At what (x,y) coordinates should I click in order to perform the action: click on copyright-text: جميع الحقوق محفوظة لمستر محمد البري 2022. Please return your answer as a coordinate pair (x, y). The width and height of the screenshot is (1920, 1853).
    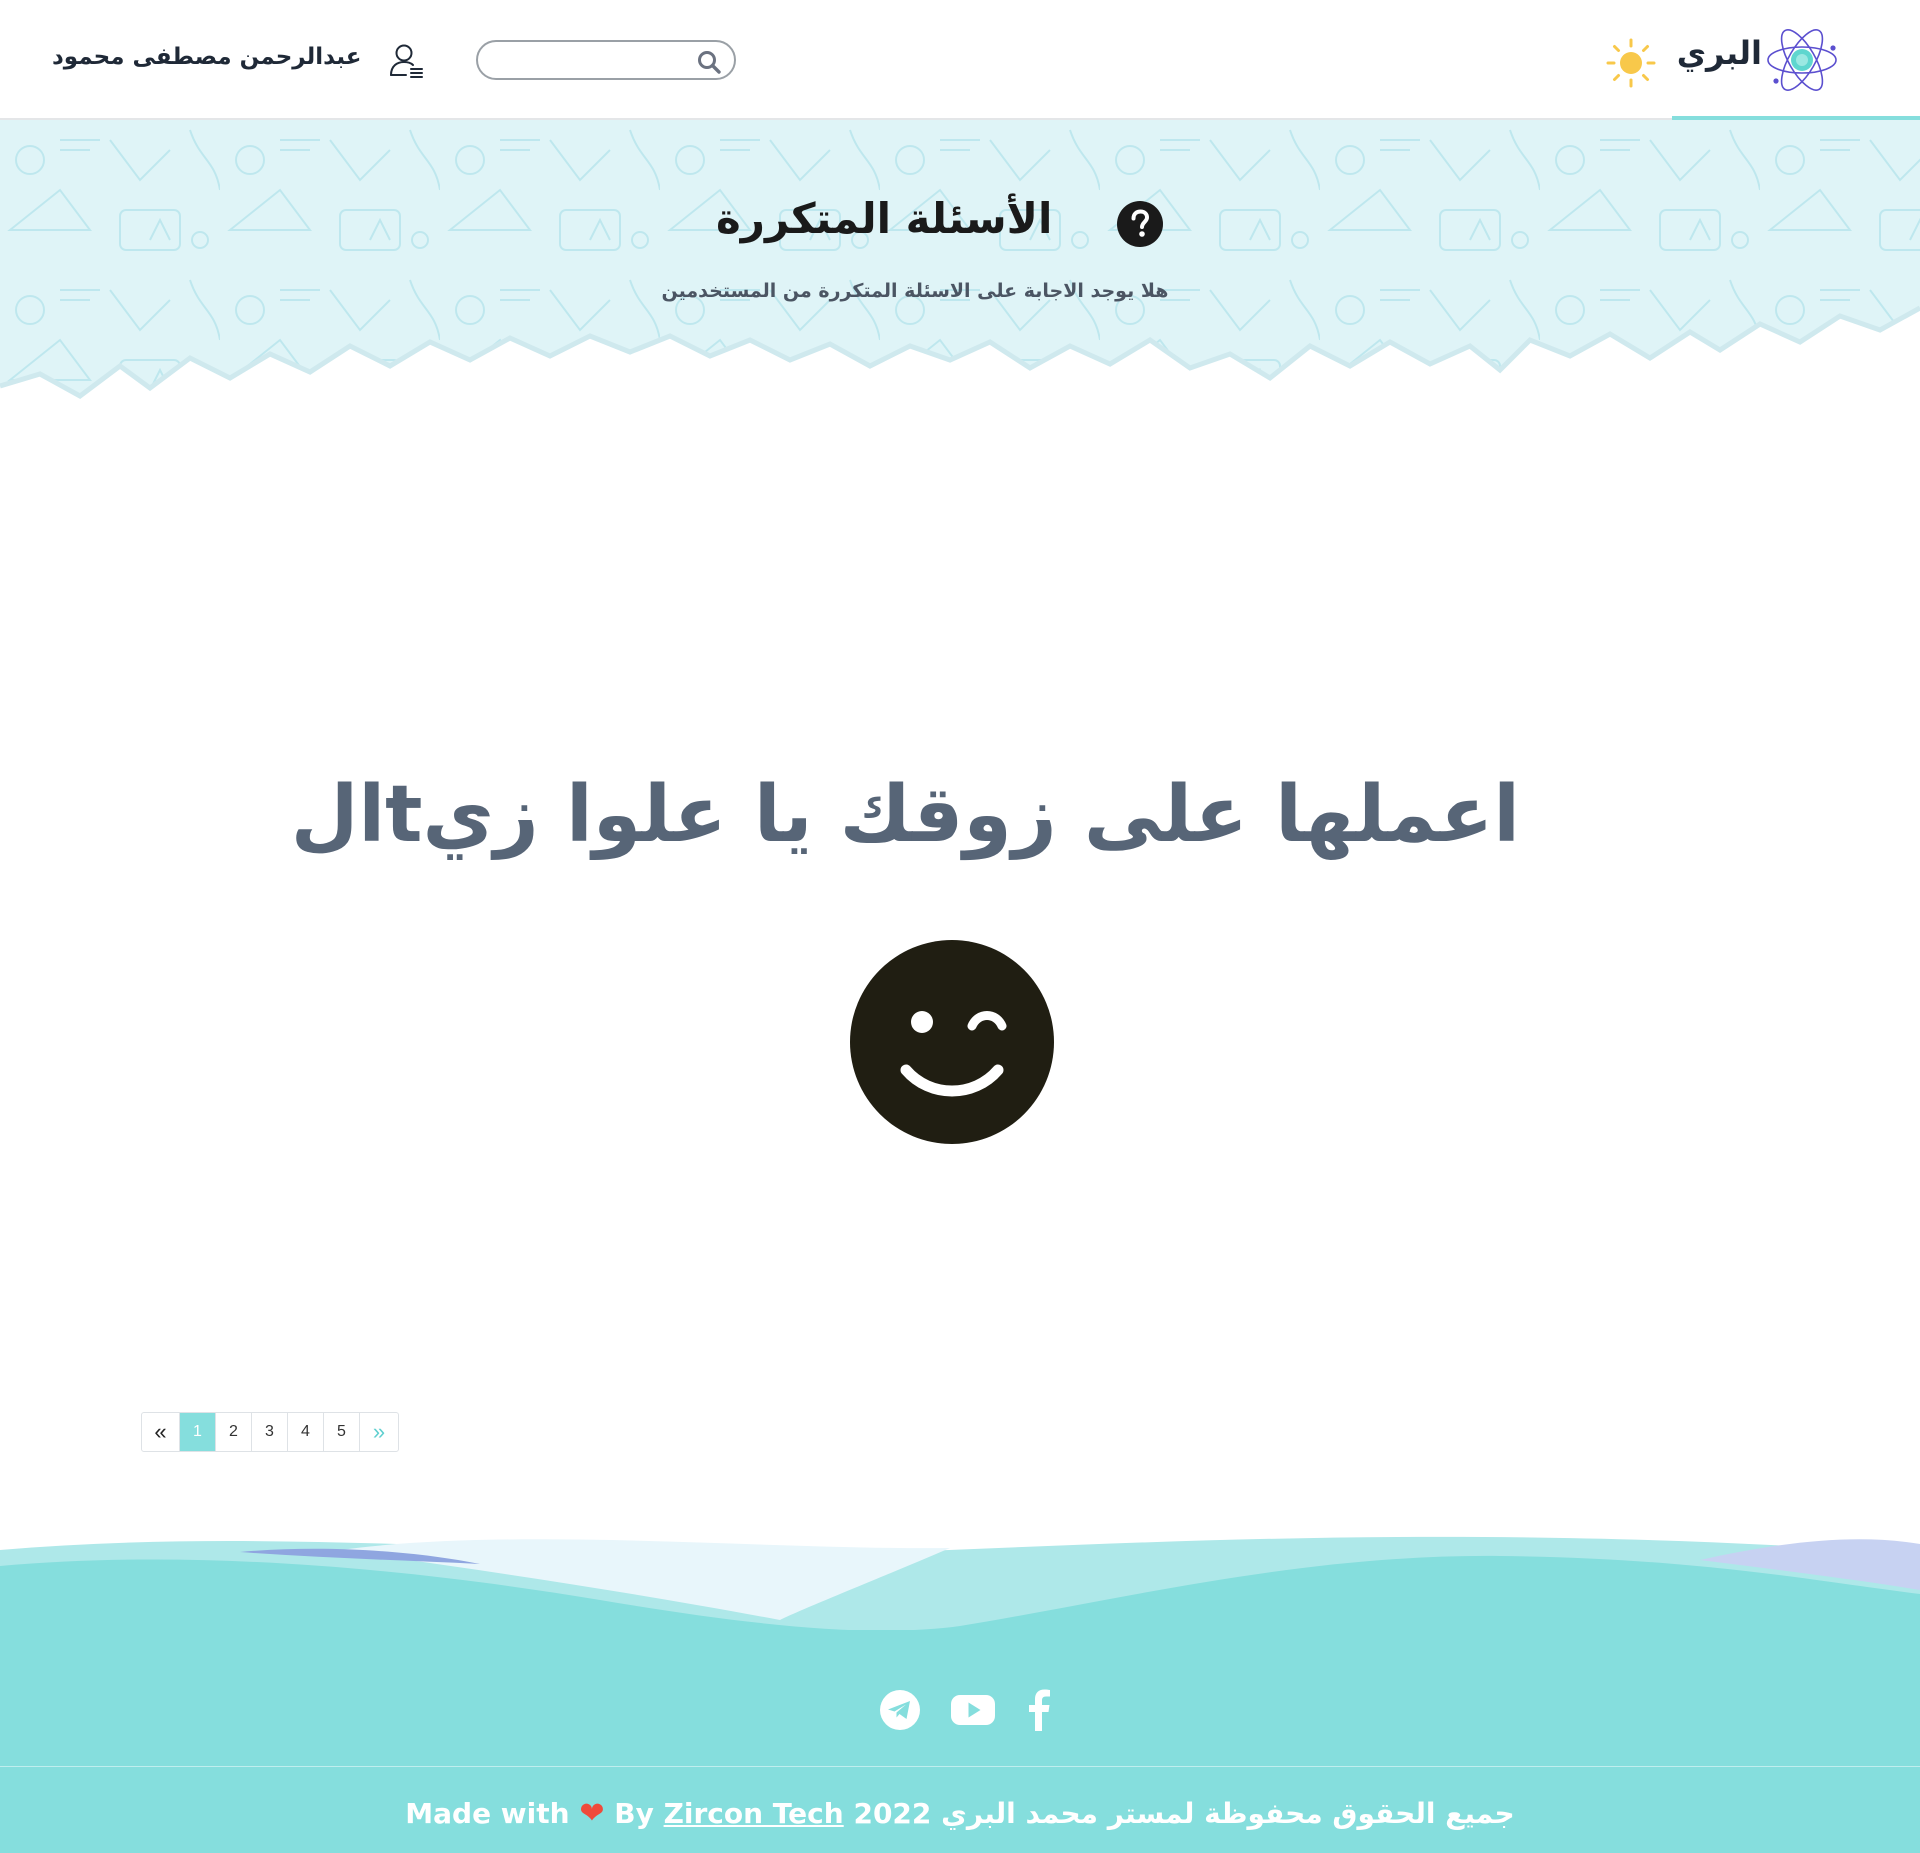
    Looking at the image, I should click on (1184, 1813).